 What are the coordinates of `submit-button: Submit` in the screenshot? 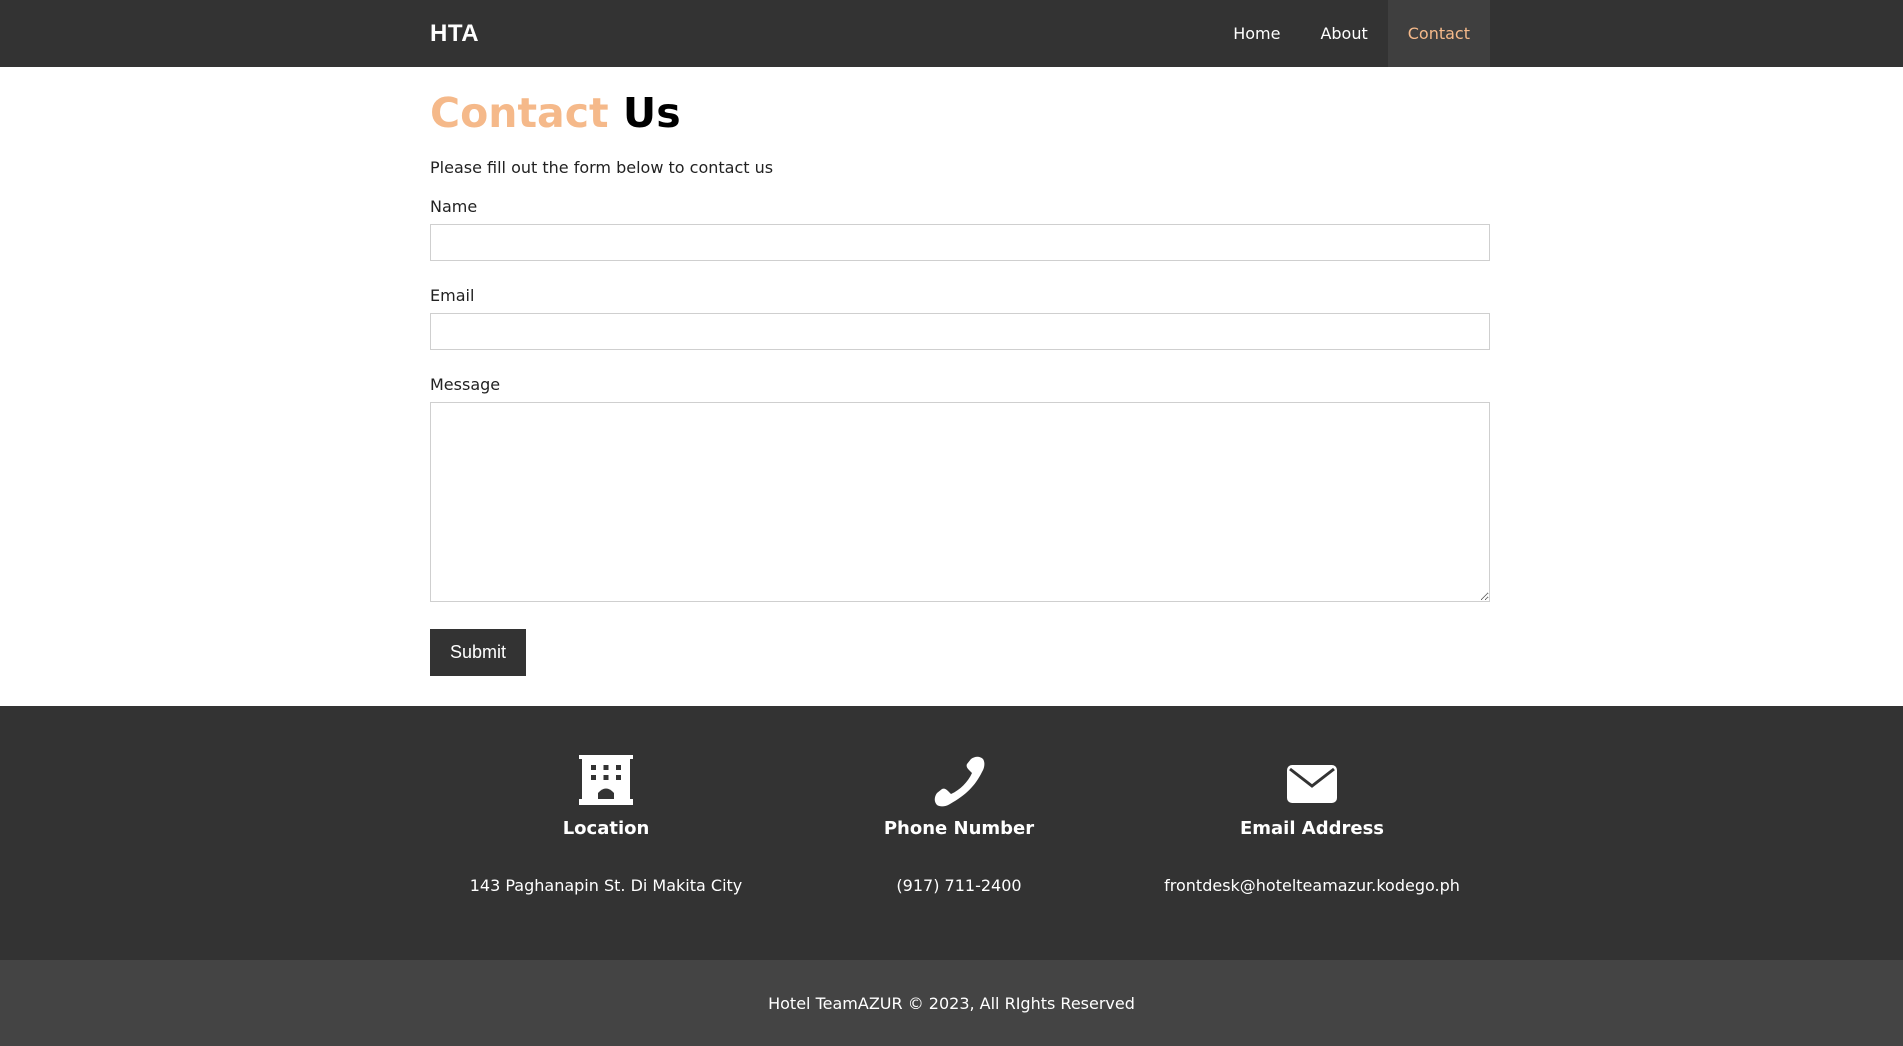 It's located at (478, 652).